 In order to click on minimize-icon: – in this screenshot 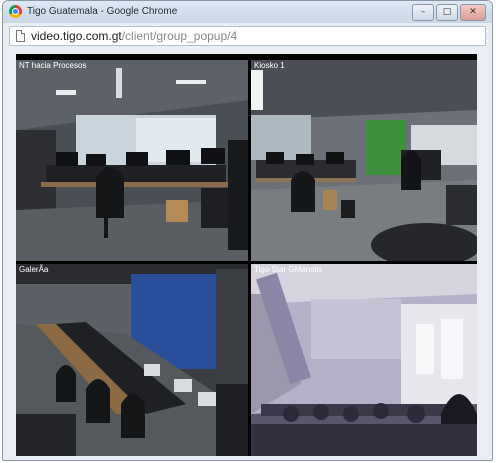, I will do `click(423, 12)`.